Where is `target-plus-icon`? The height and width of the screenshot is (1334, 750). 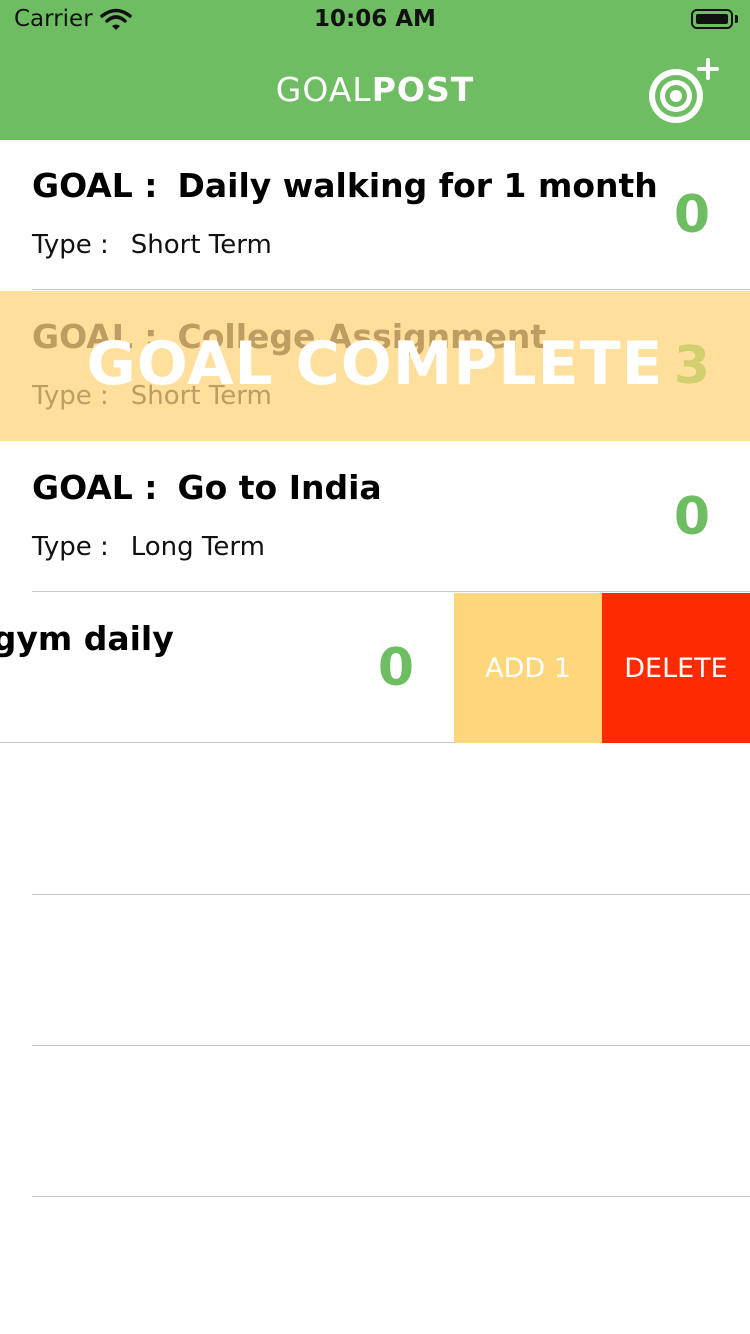
target-plus-icon is located at coordinates (684, 90).